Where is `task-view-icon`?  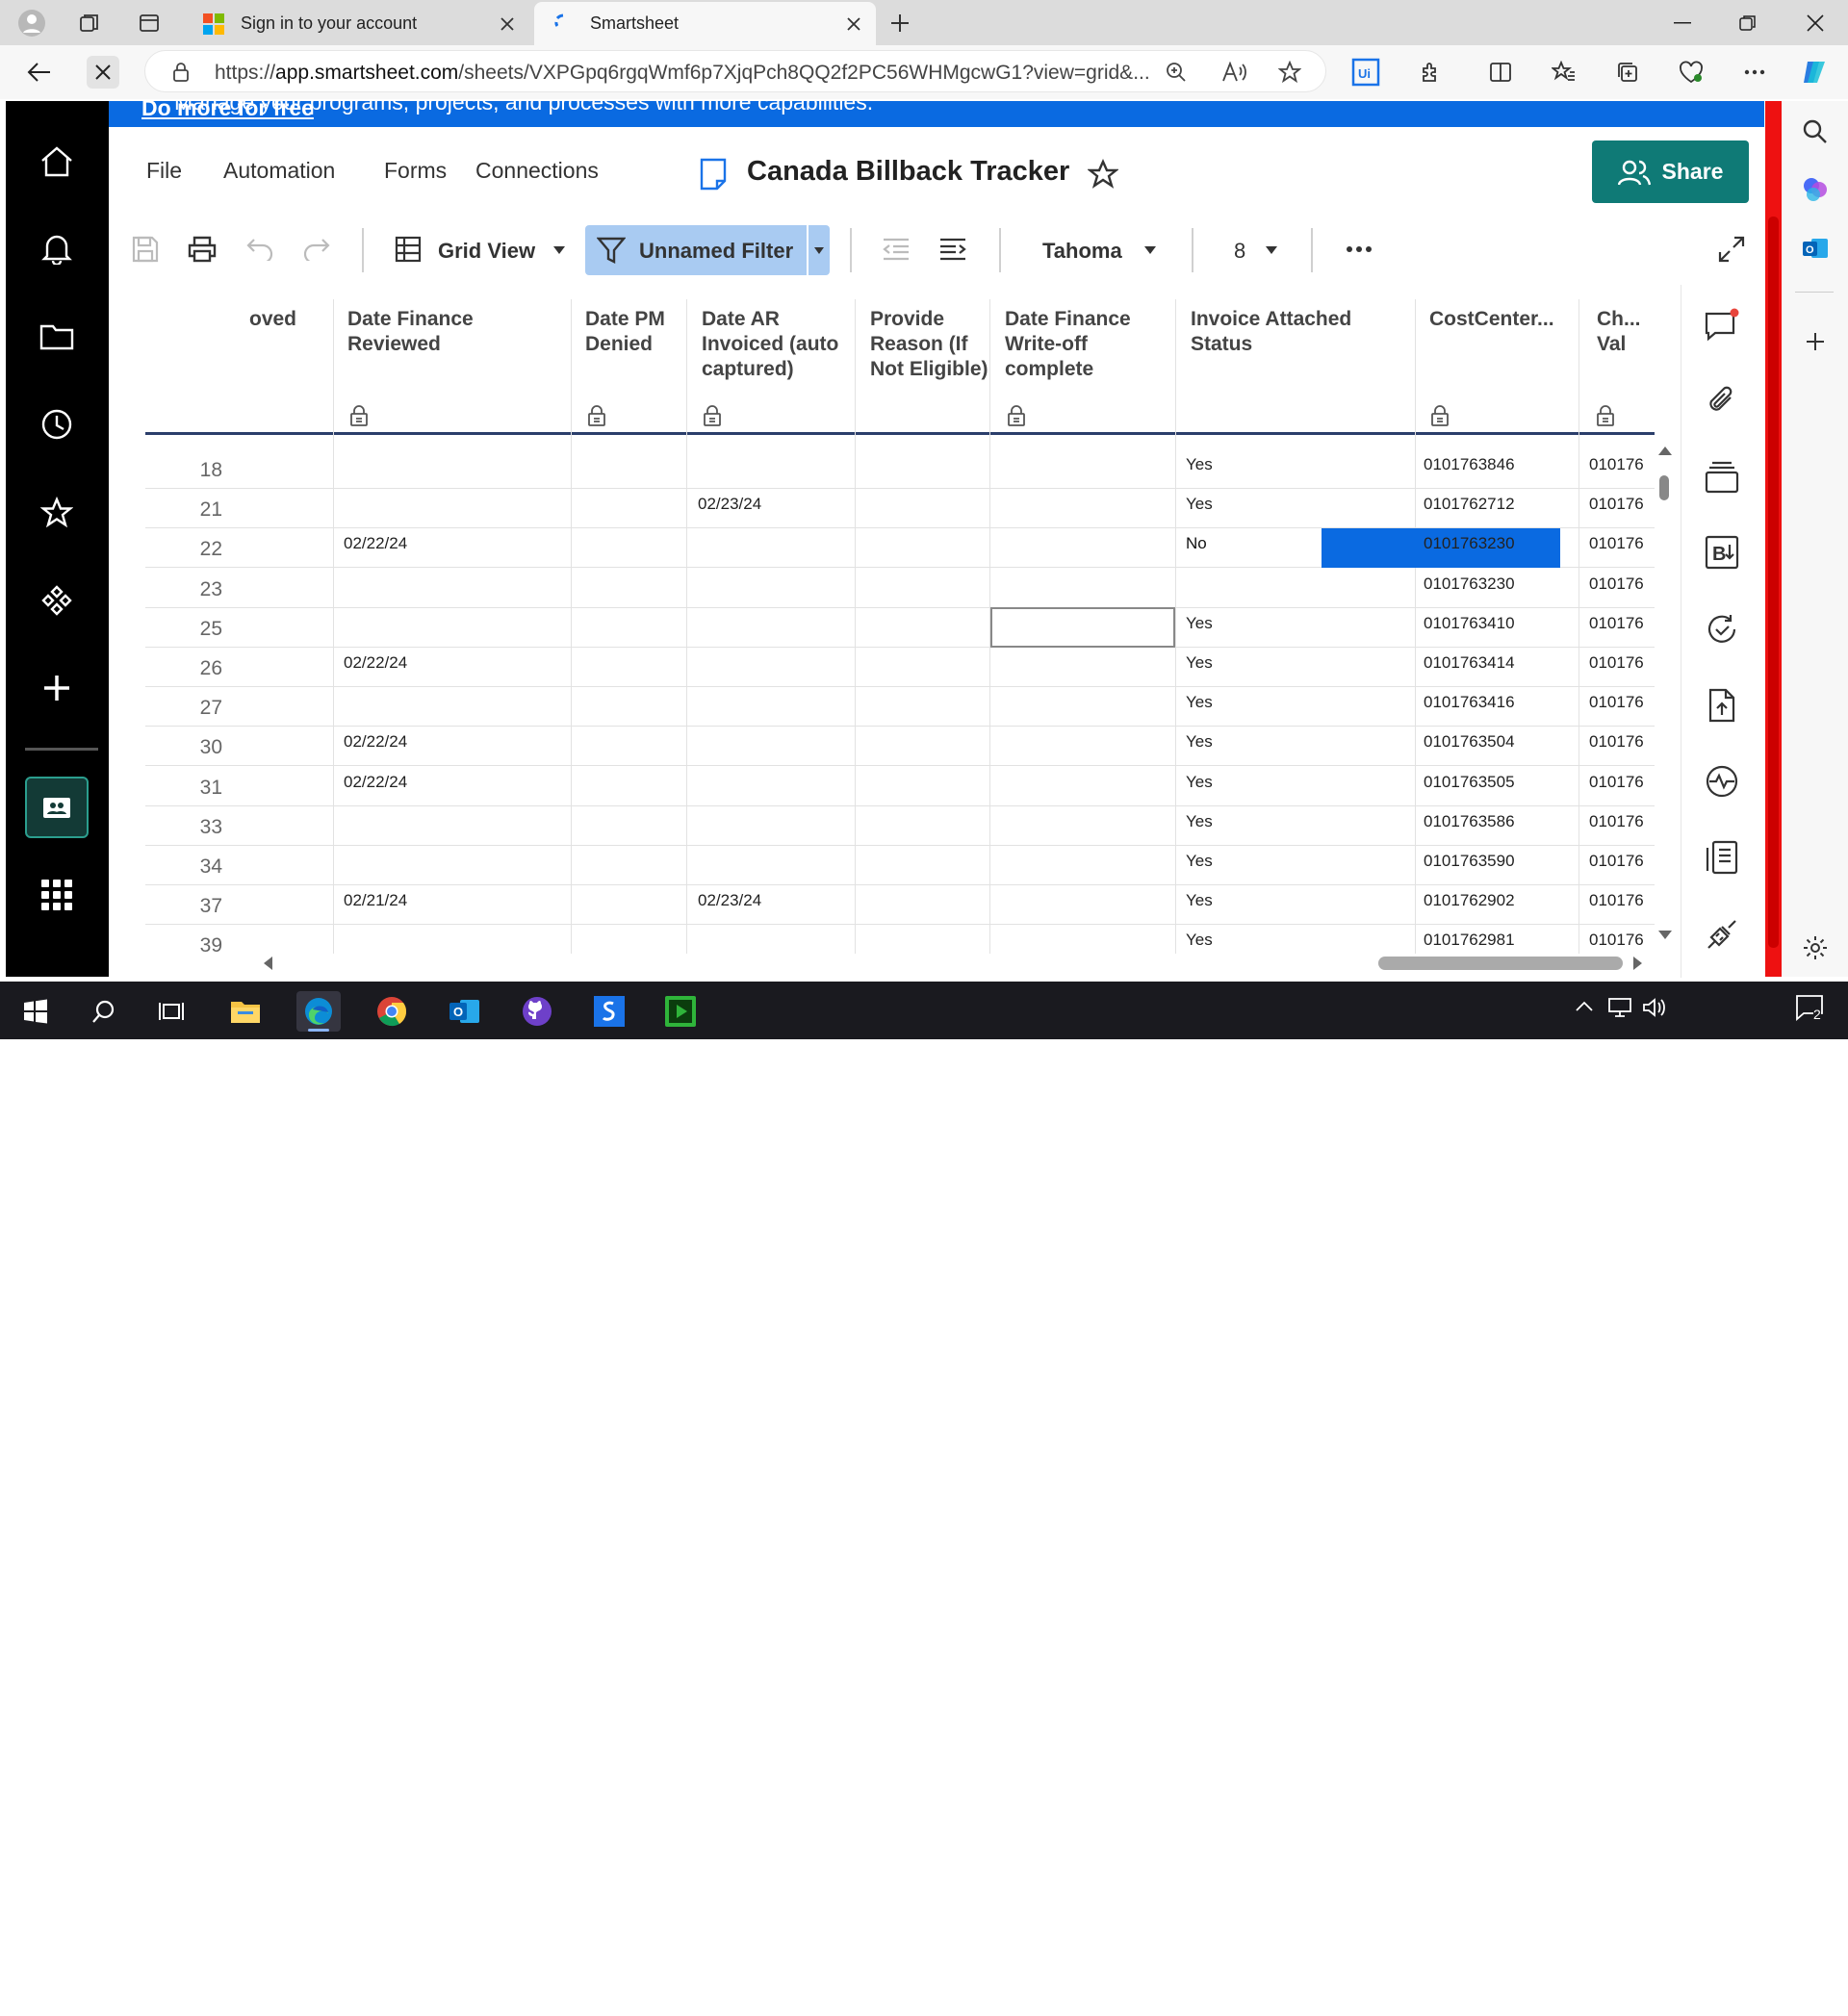
task-view-icon is located at coordinates (171, 1011).